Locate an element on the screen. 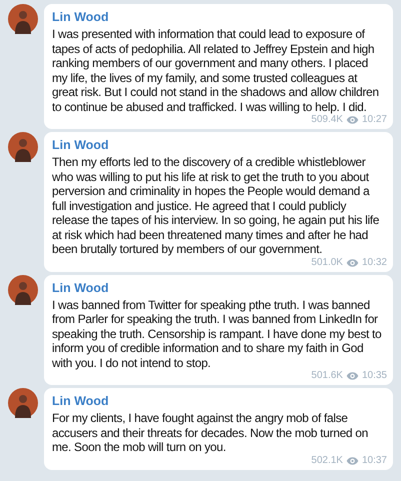 Image resolution: width=401 pixels, height=481 pixels. view-count: 501.6K is located at coordinates (327, 376).